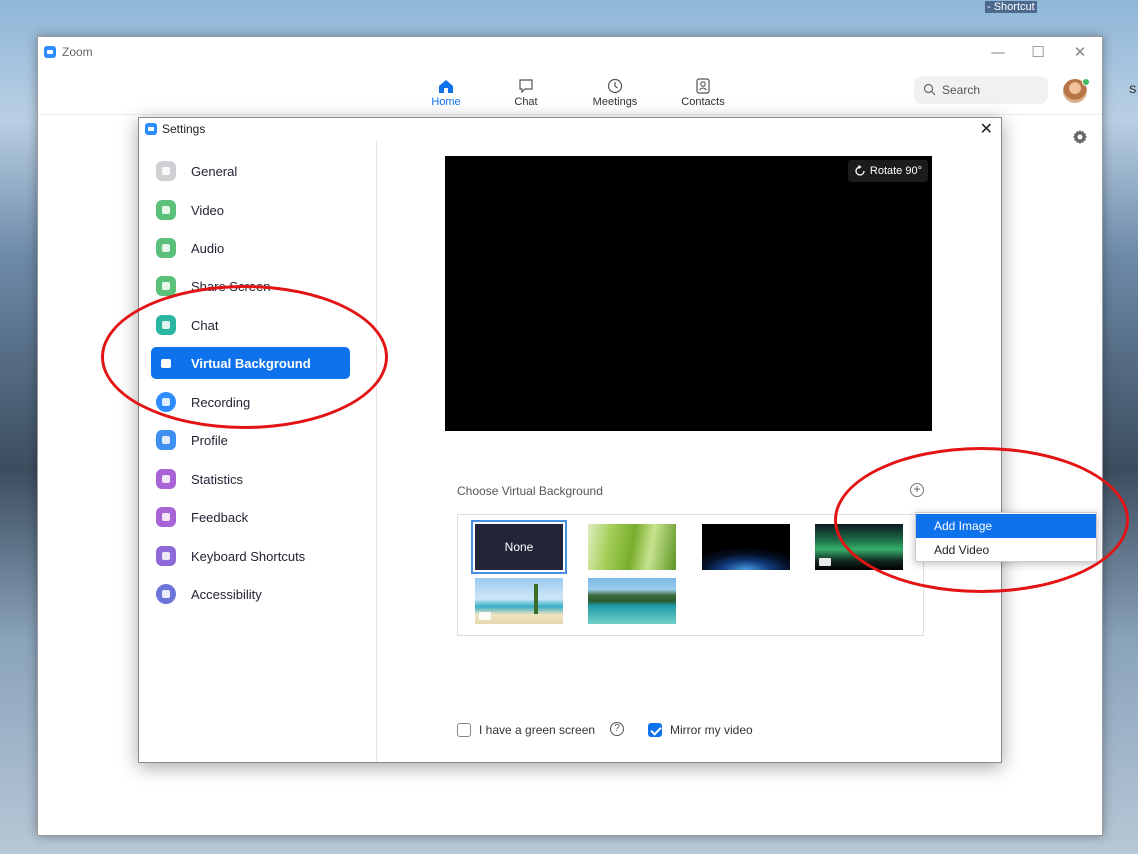 This screenshot has height=854, width=1138. I want to click on tab-home: Home, so click(446, 93).